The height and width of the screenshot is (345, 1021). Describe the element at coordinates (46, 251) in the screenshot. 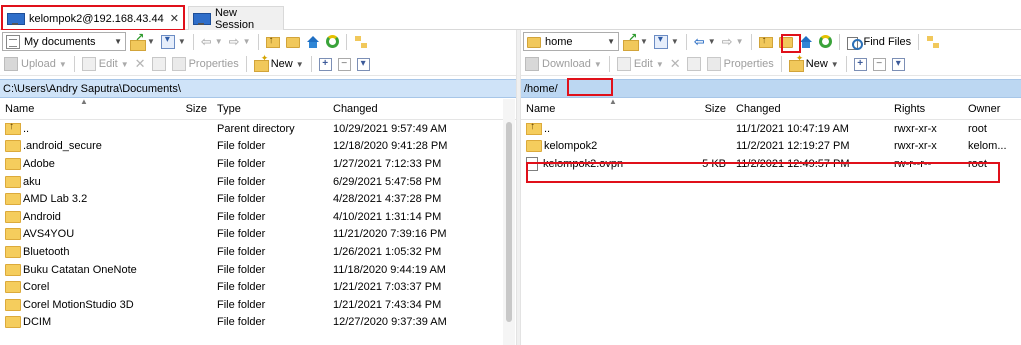

I see `file-name: Bluetooth` at that location.